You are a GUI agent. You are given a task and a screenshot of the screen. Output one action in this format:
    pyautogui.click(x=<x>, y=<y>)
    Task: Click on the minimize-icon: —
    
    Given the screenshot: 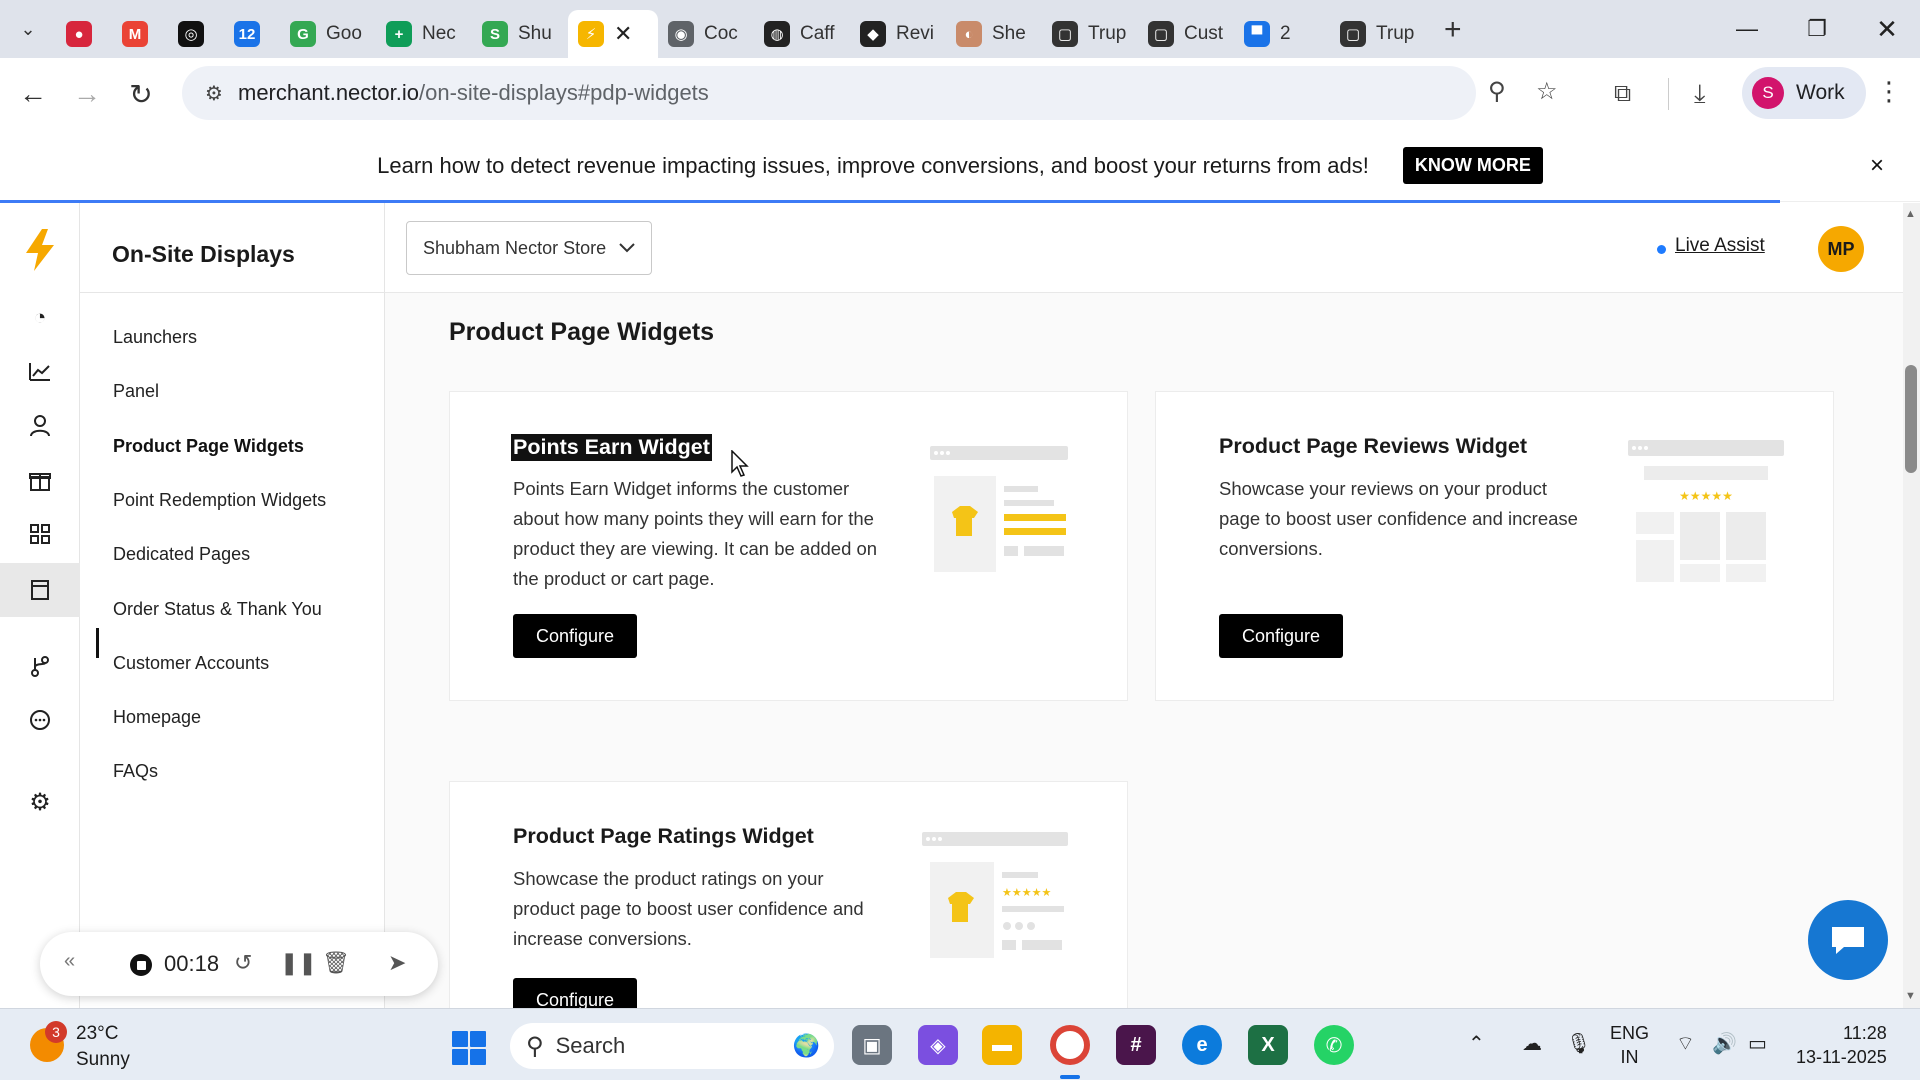 What is the action you would take?
    pyautogui.click(x=1747, y=29)
    